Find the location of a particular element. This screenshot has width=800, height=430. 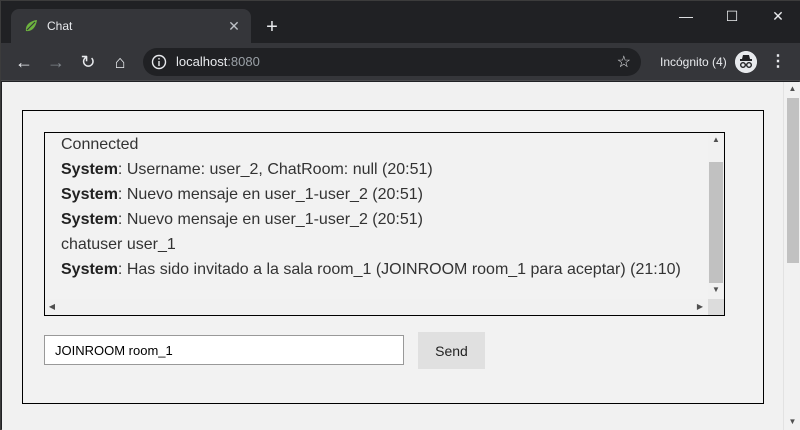

toolbar: ← → ↻ ⌂ localhost:8080 ☆ Incógnito (4) ⋮ is located at coordinates (400, 62).